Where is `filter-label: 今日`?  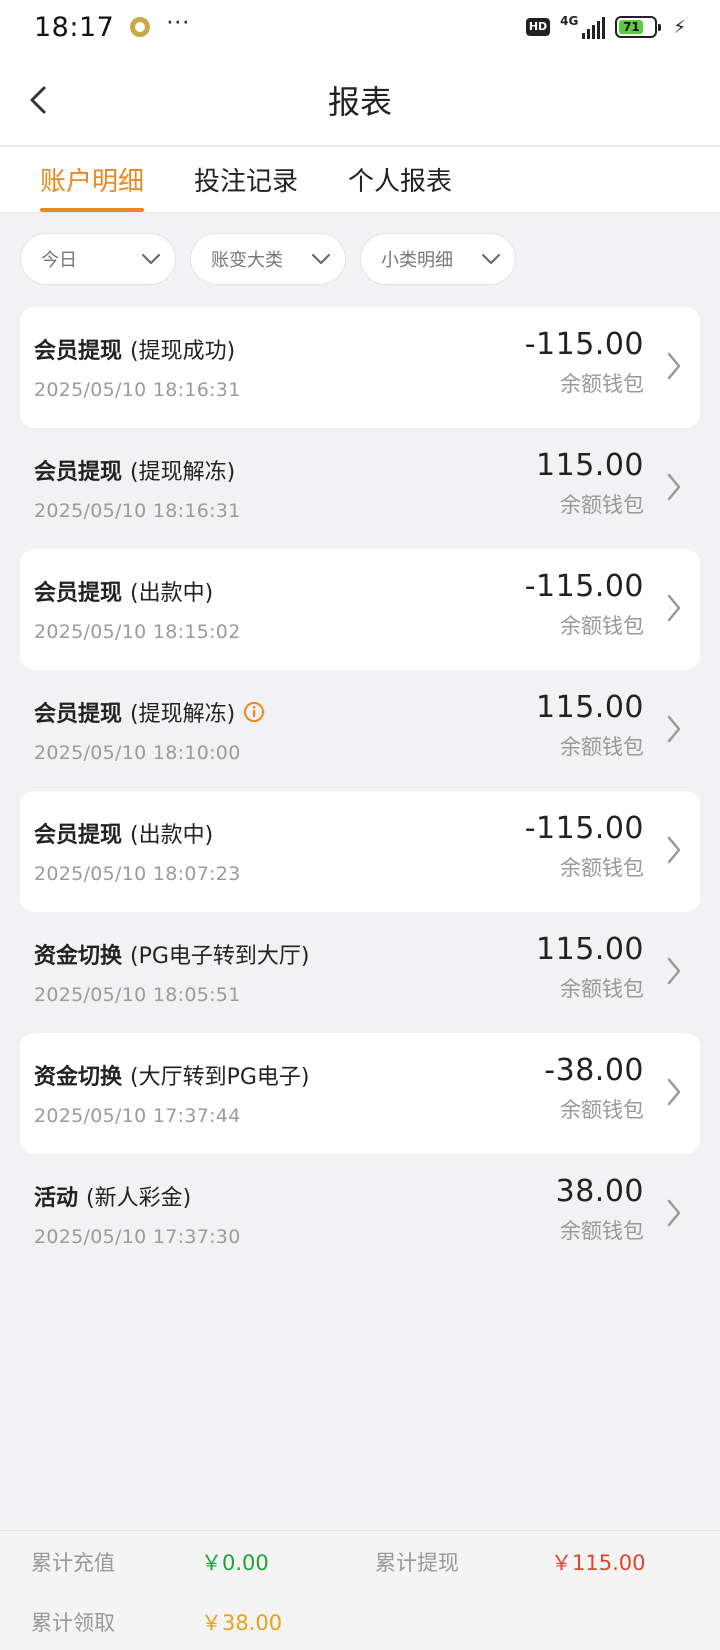 filter-label: 今日 is located at coordinates (59, 260).